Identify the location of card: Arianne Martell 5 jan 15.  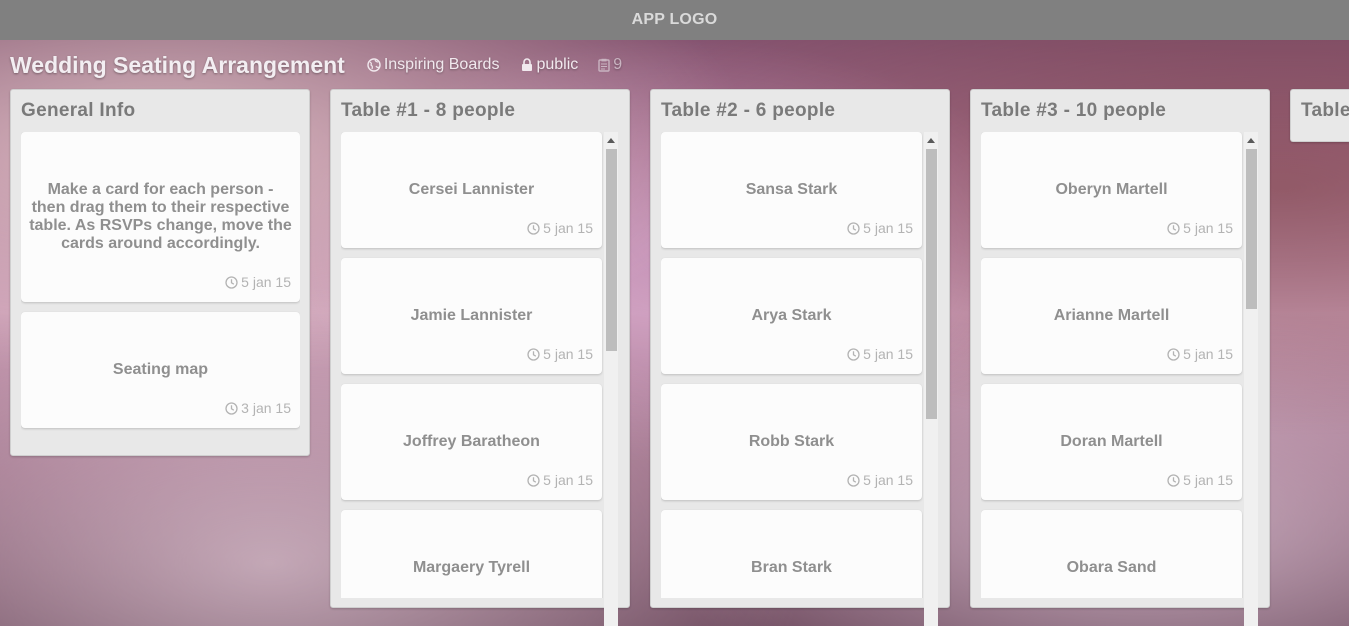
(1111, 316).